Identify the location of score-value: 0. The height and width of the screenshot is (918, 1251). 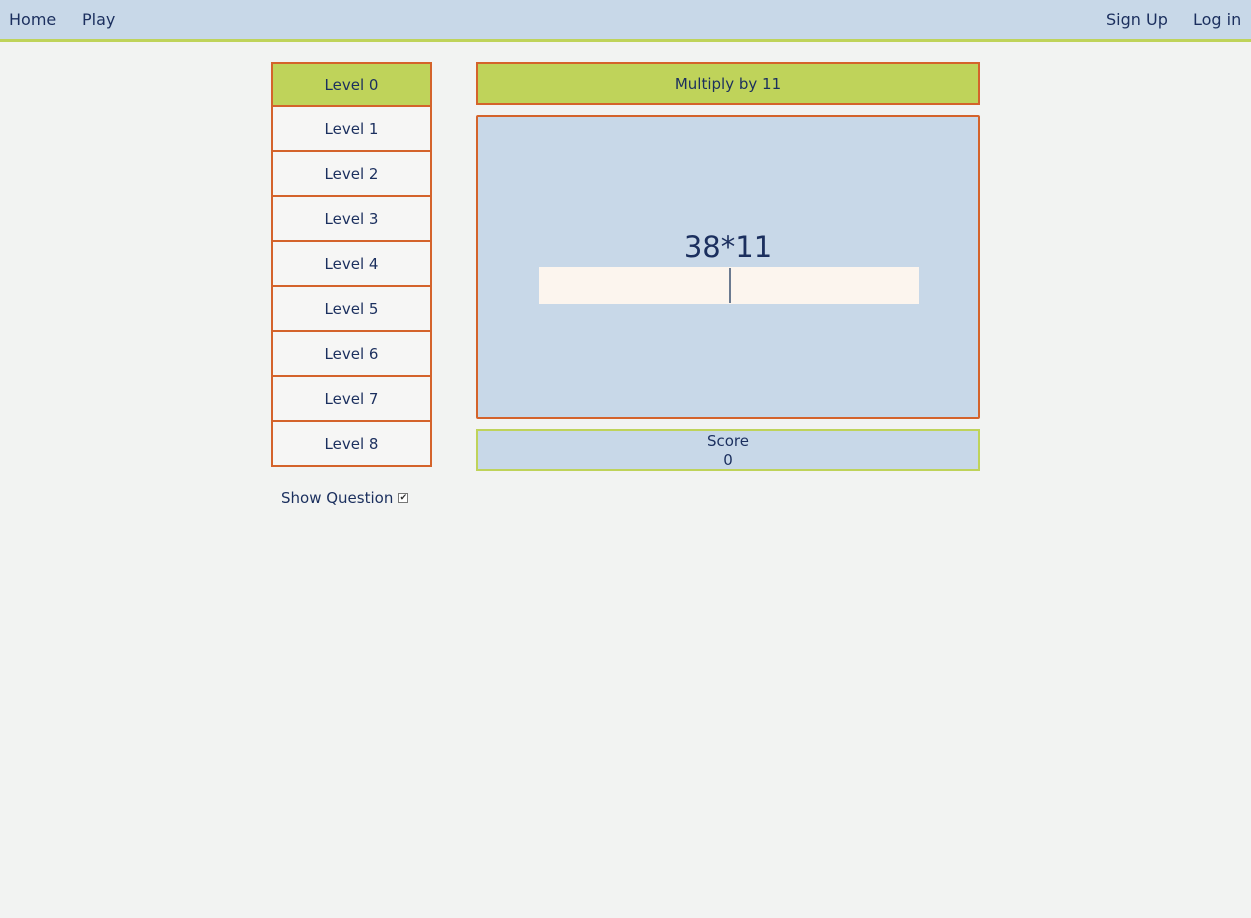
(728, 460).